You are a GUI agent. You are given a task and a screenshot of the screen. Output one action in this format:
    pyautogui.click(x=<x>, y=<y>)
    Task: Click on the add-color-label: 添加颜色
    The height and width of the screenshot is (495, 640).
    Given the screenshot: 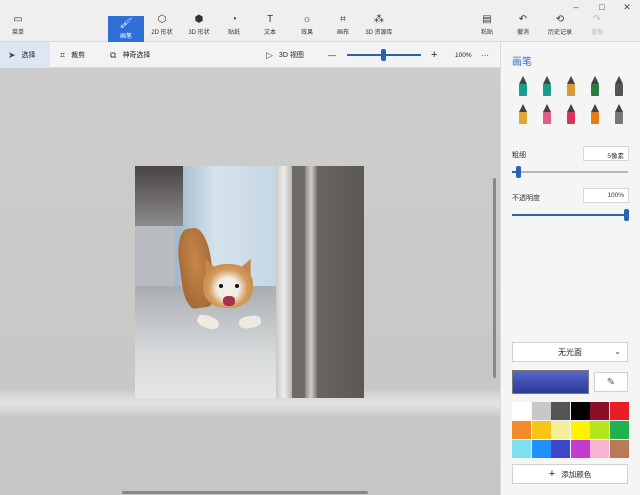 What is the action you would take?
    pyautogui.click(x=576, y=474)
    